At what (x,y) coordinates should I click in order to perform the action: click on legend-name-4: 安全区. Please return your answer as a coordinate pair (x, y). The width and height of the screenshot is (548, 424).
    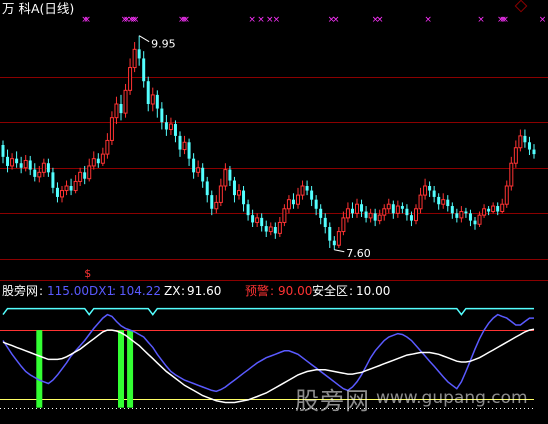
    Looking at the image, I should click on (330, 291).